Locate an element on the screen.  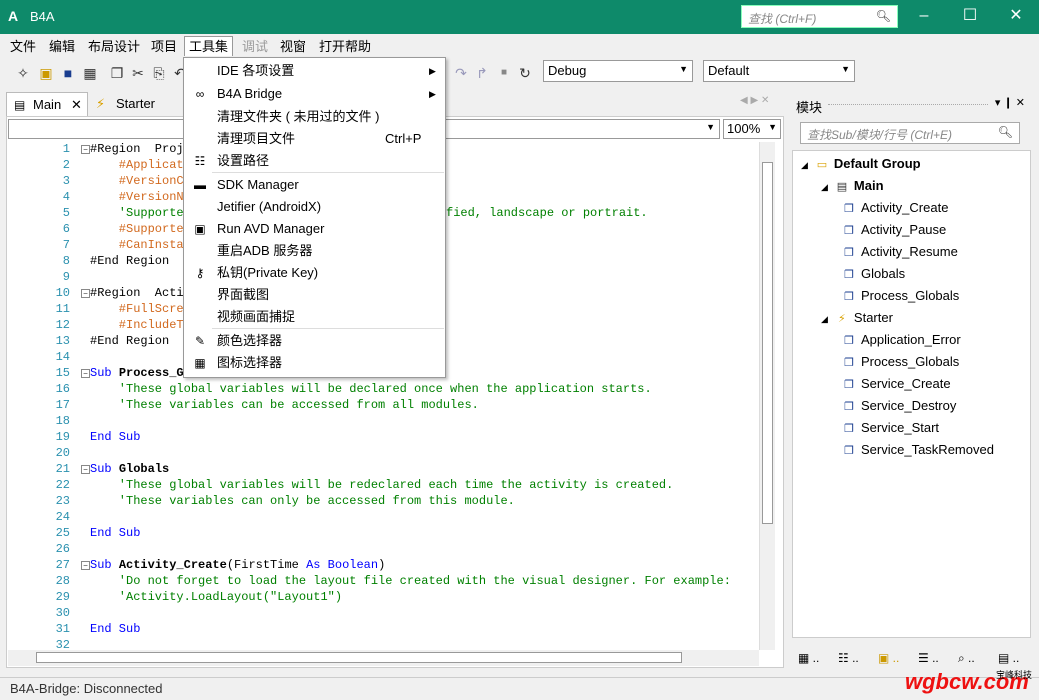
tab-scroll-icon: ◀ ▶ ✕ is located at coordinates (754, 100).